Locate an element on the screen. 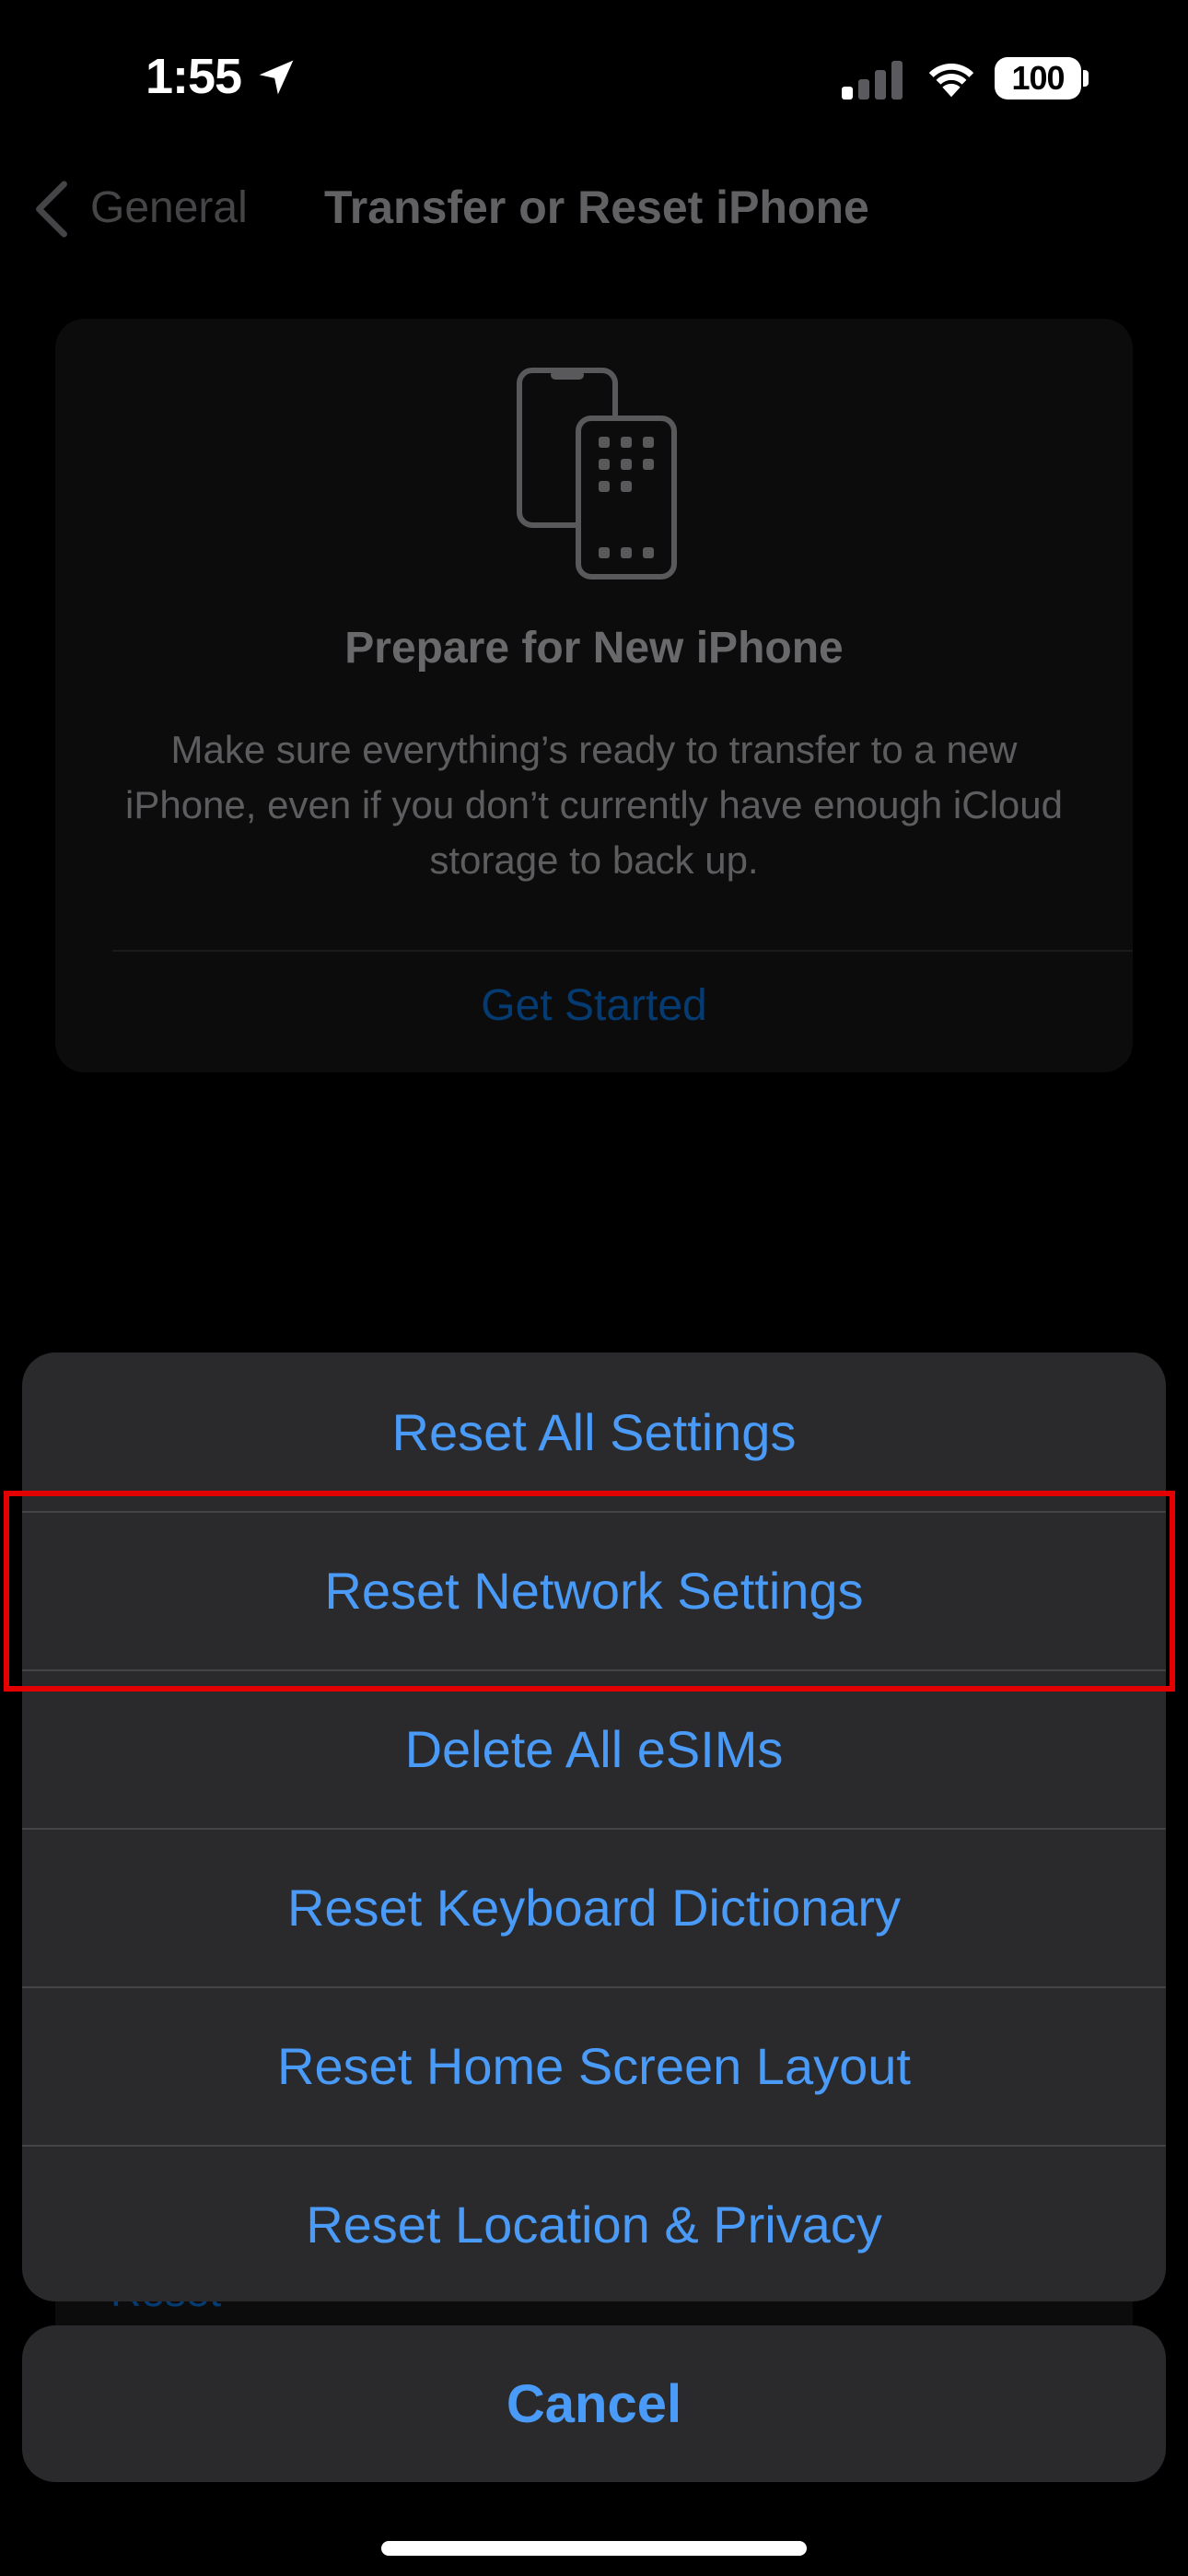 This screenshot has width=1188, height=2576. cancel-button: Cancel is located at coordinates (594, 2403).